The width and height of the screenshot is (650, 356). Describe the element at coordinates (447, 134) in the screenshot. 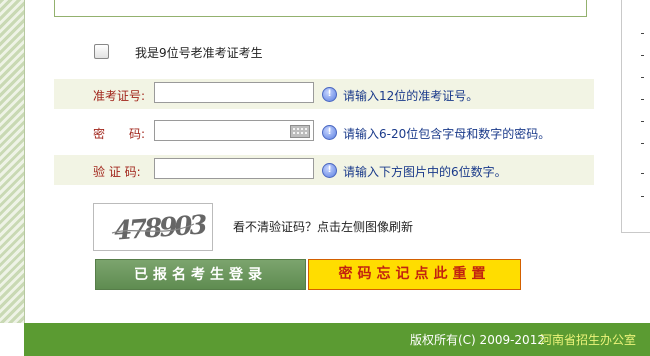

I see `password-hint: 请输入6-20位包含字母和数字的密码。` at that location.